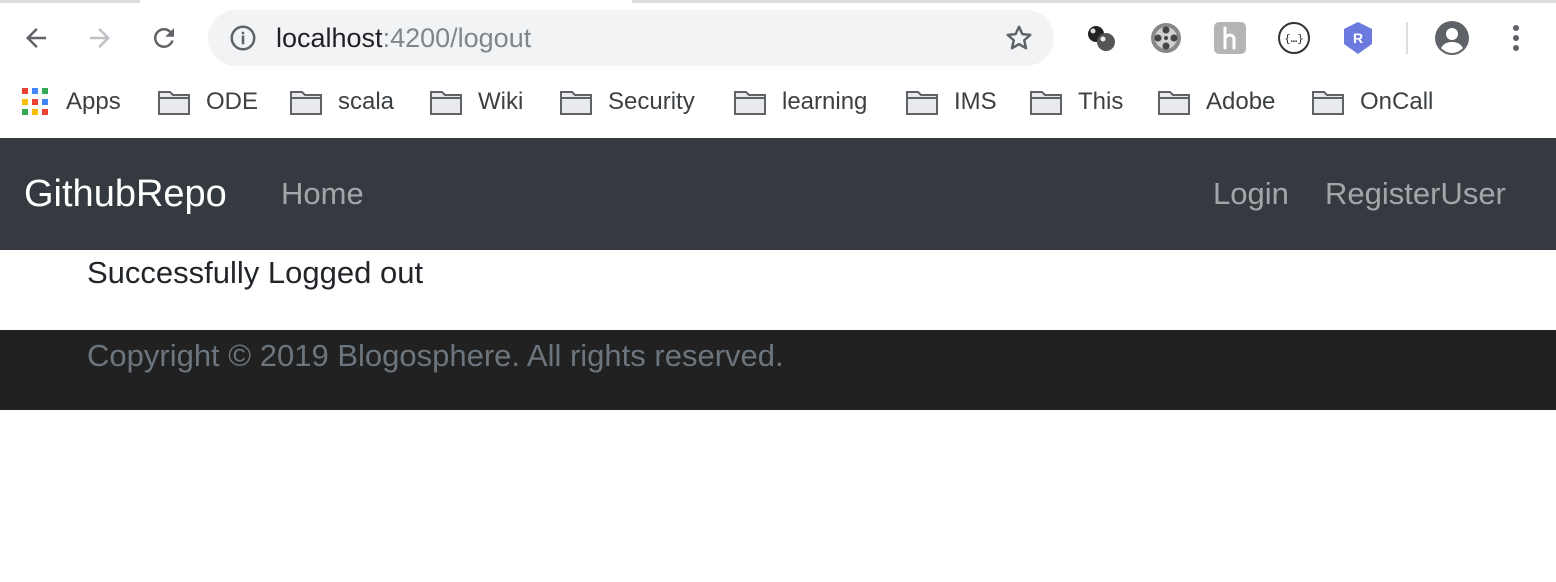  I want to click on nav-link-home: Home, so click(322, 194).